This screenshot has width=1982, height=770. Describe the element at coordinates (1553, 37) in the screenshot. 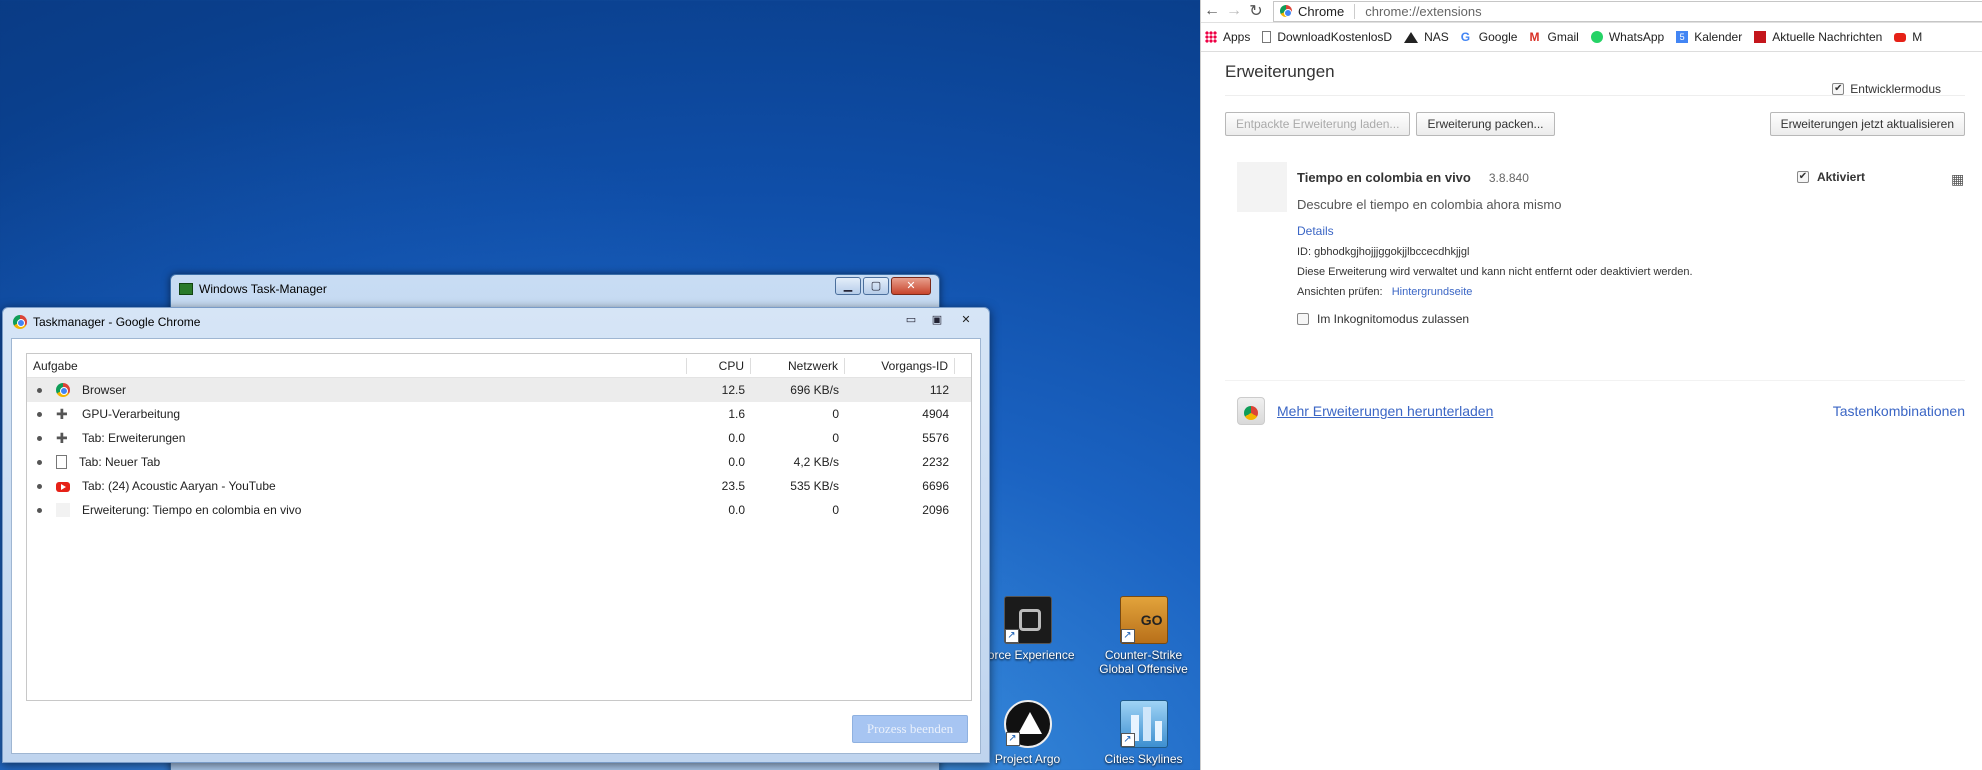

I see `bookmark-gmail: M Gmail` at that location.